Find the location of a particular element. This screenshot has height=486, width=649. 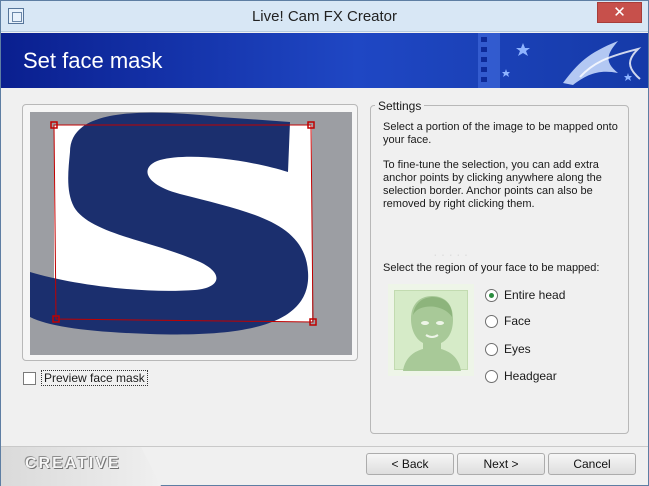

face-region-thumbnail is located at coordinates (431, 330).